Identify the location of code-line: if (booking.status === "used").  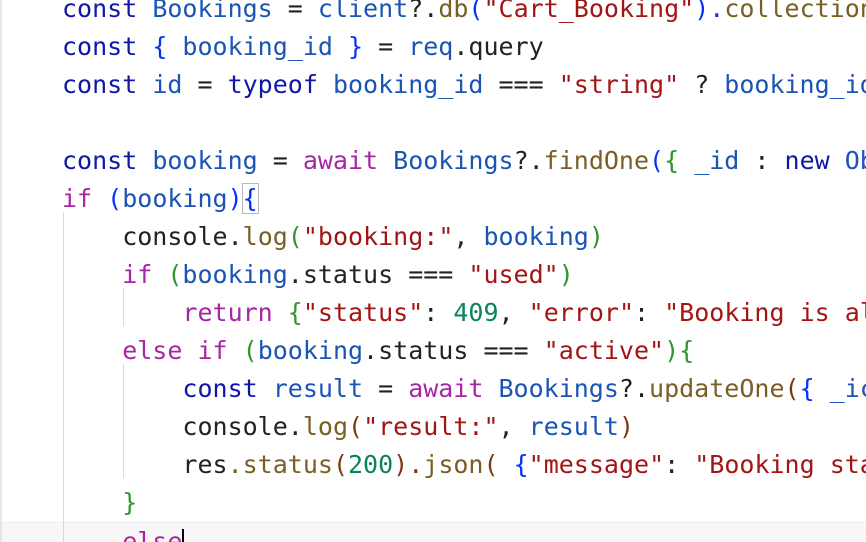
(318, 275).